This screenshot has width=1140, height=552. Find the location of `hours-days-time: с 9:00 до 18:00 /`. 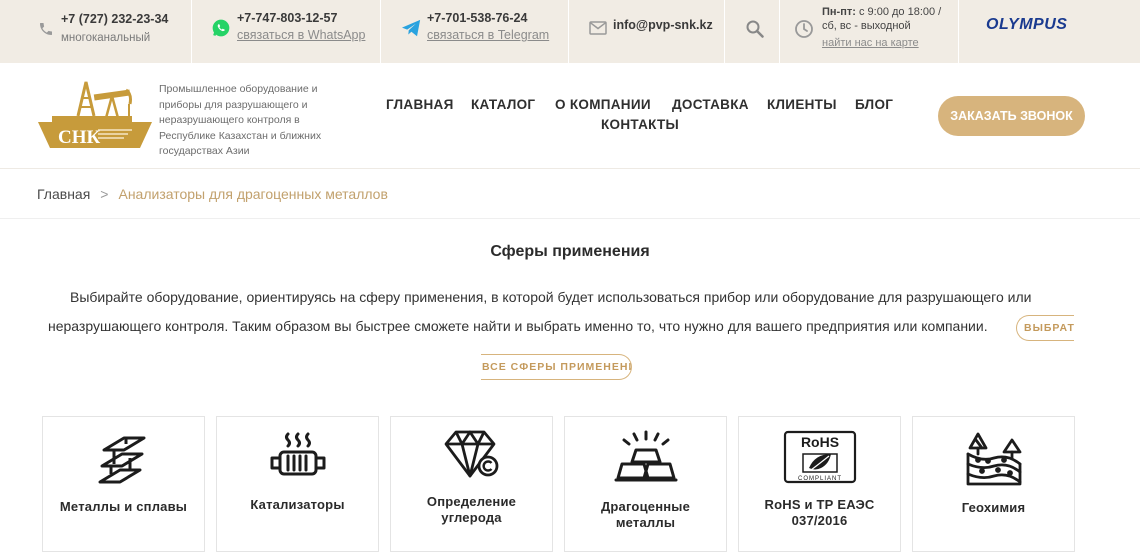

hours-days-time: с 9:00 до 18:00 / is located at coordinates (898, 12).